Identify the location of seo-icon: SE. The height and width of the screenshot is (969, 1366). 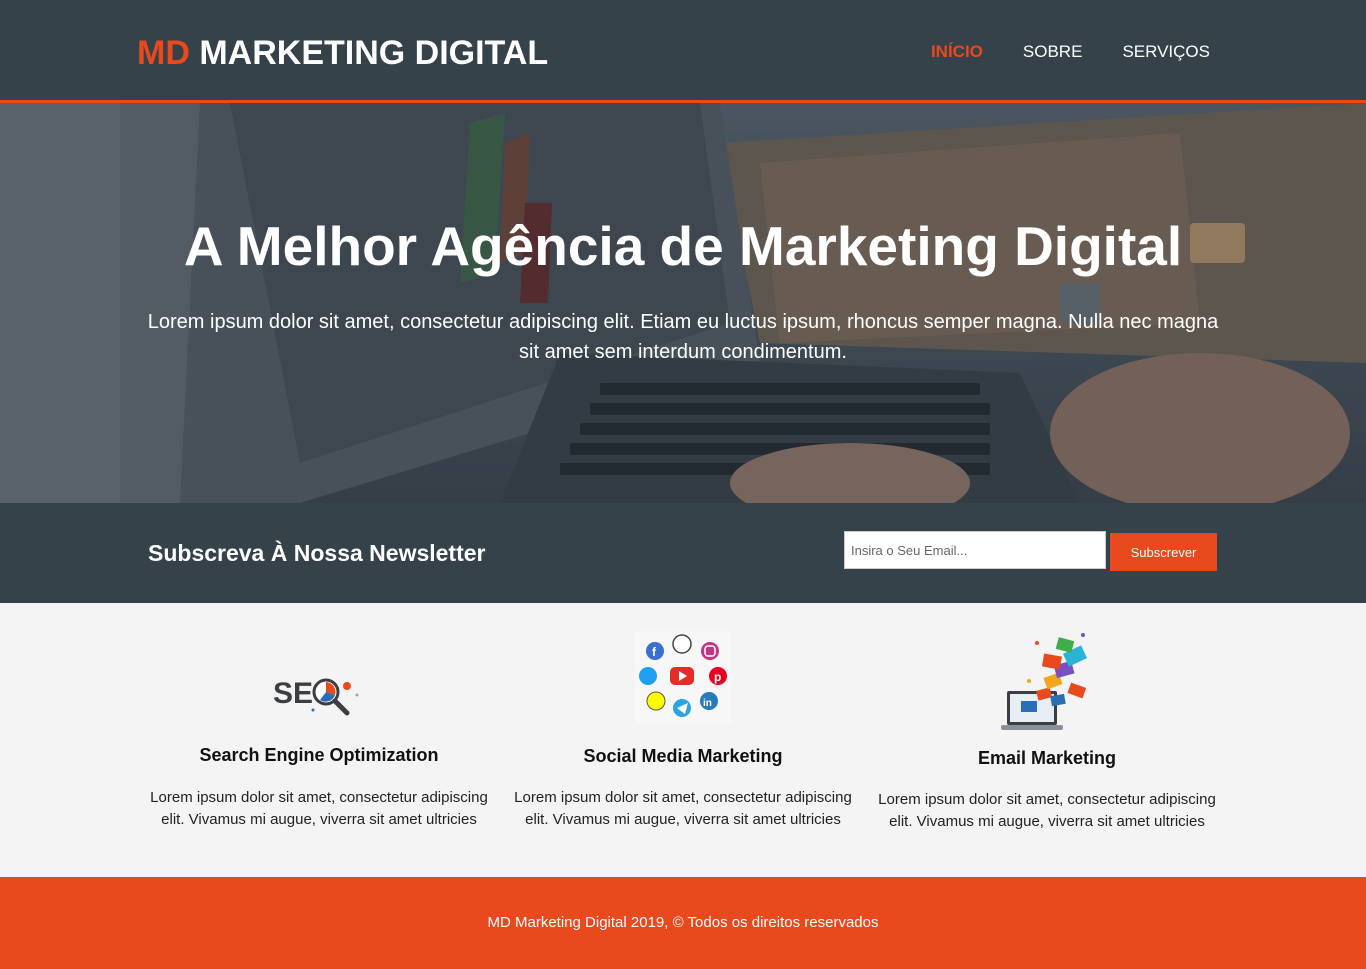
(316, 696).